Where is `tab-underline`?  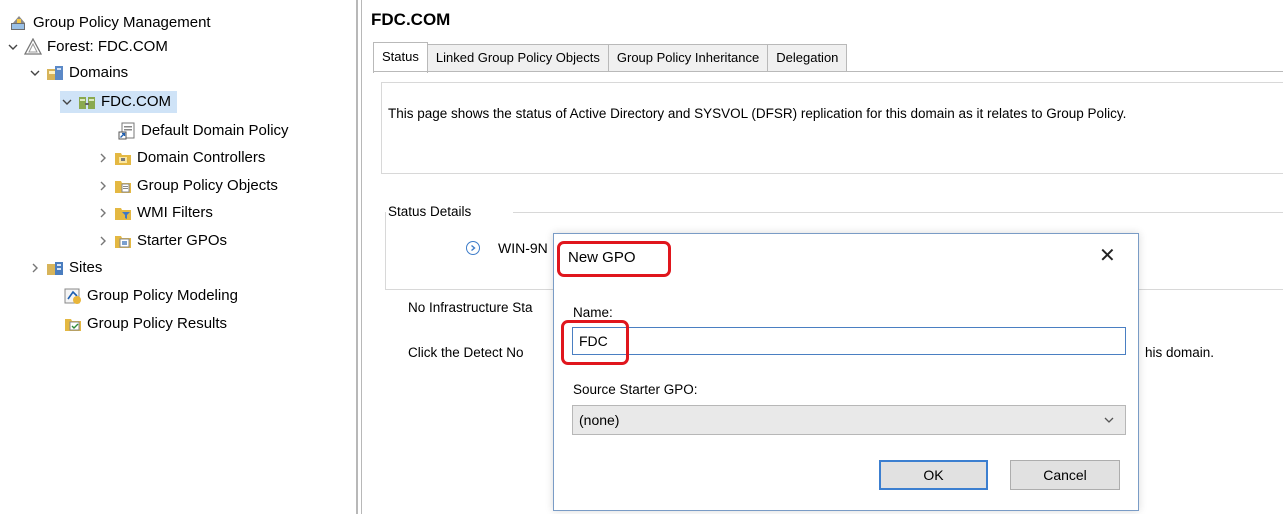 tab-underline is located at coordinates (828, 71).